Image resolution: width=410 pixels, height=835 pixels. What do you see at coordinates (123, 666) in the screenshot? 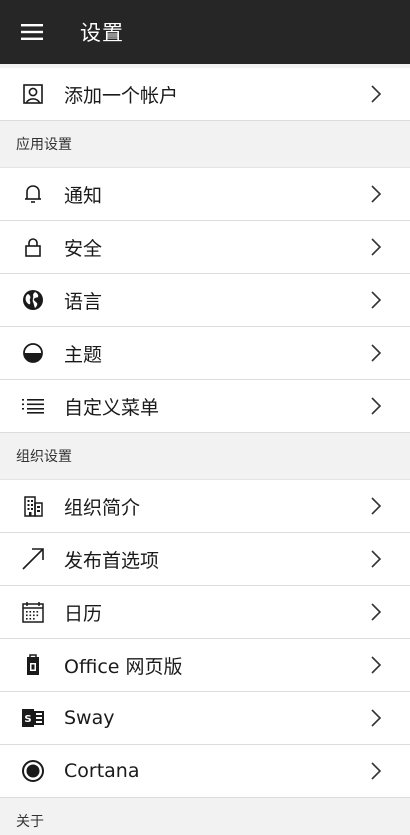
I see `settings-item-label: Office 网页版` at bounding box center [123, 666].